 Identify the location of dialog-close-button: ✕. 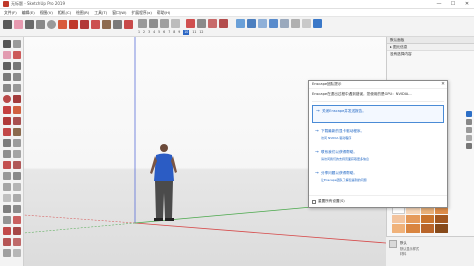
(443, 84).